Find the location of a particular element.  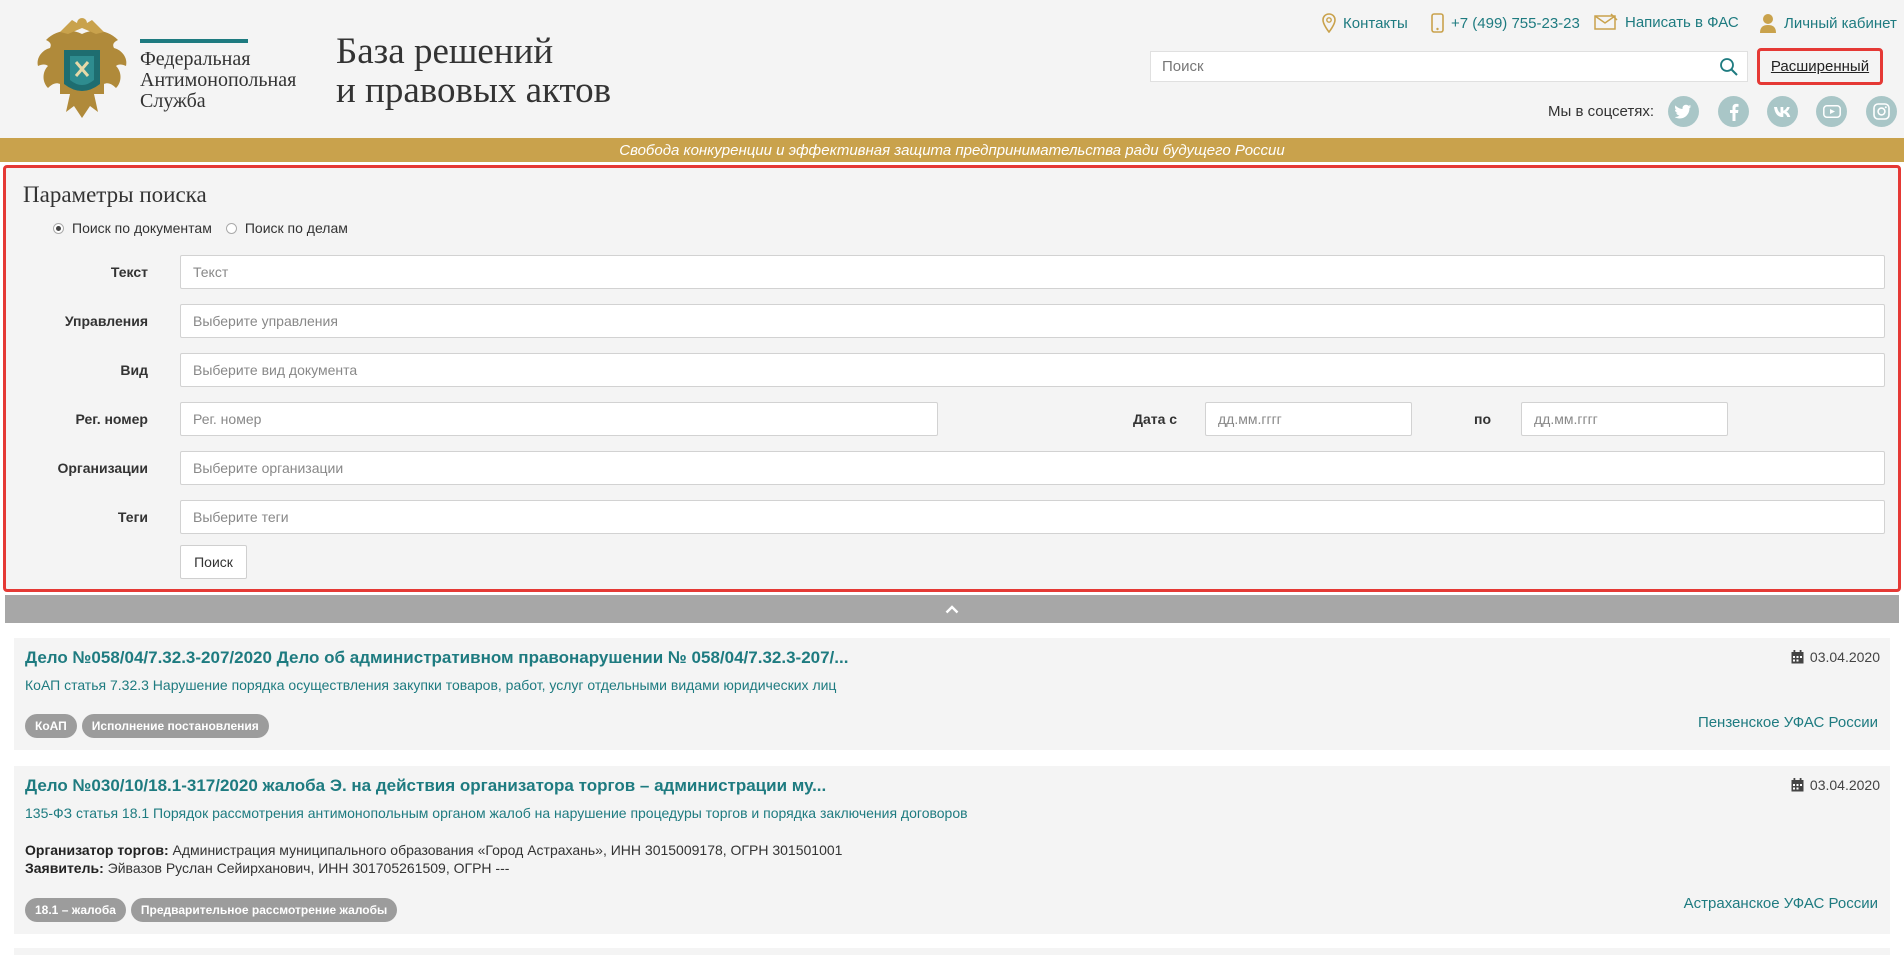

search-documents-label: Поиск по документам is located at coordinates (142, 228).